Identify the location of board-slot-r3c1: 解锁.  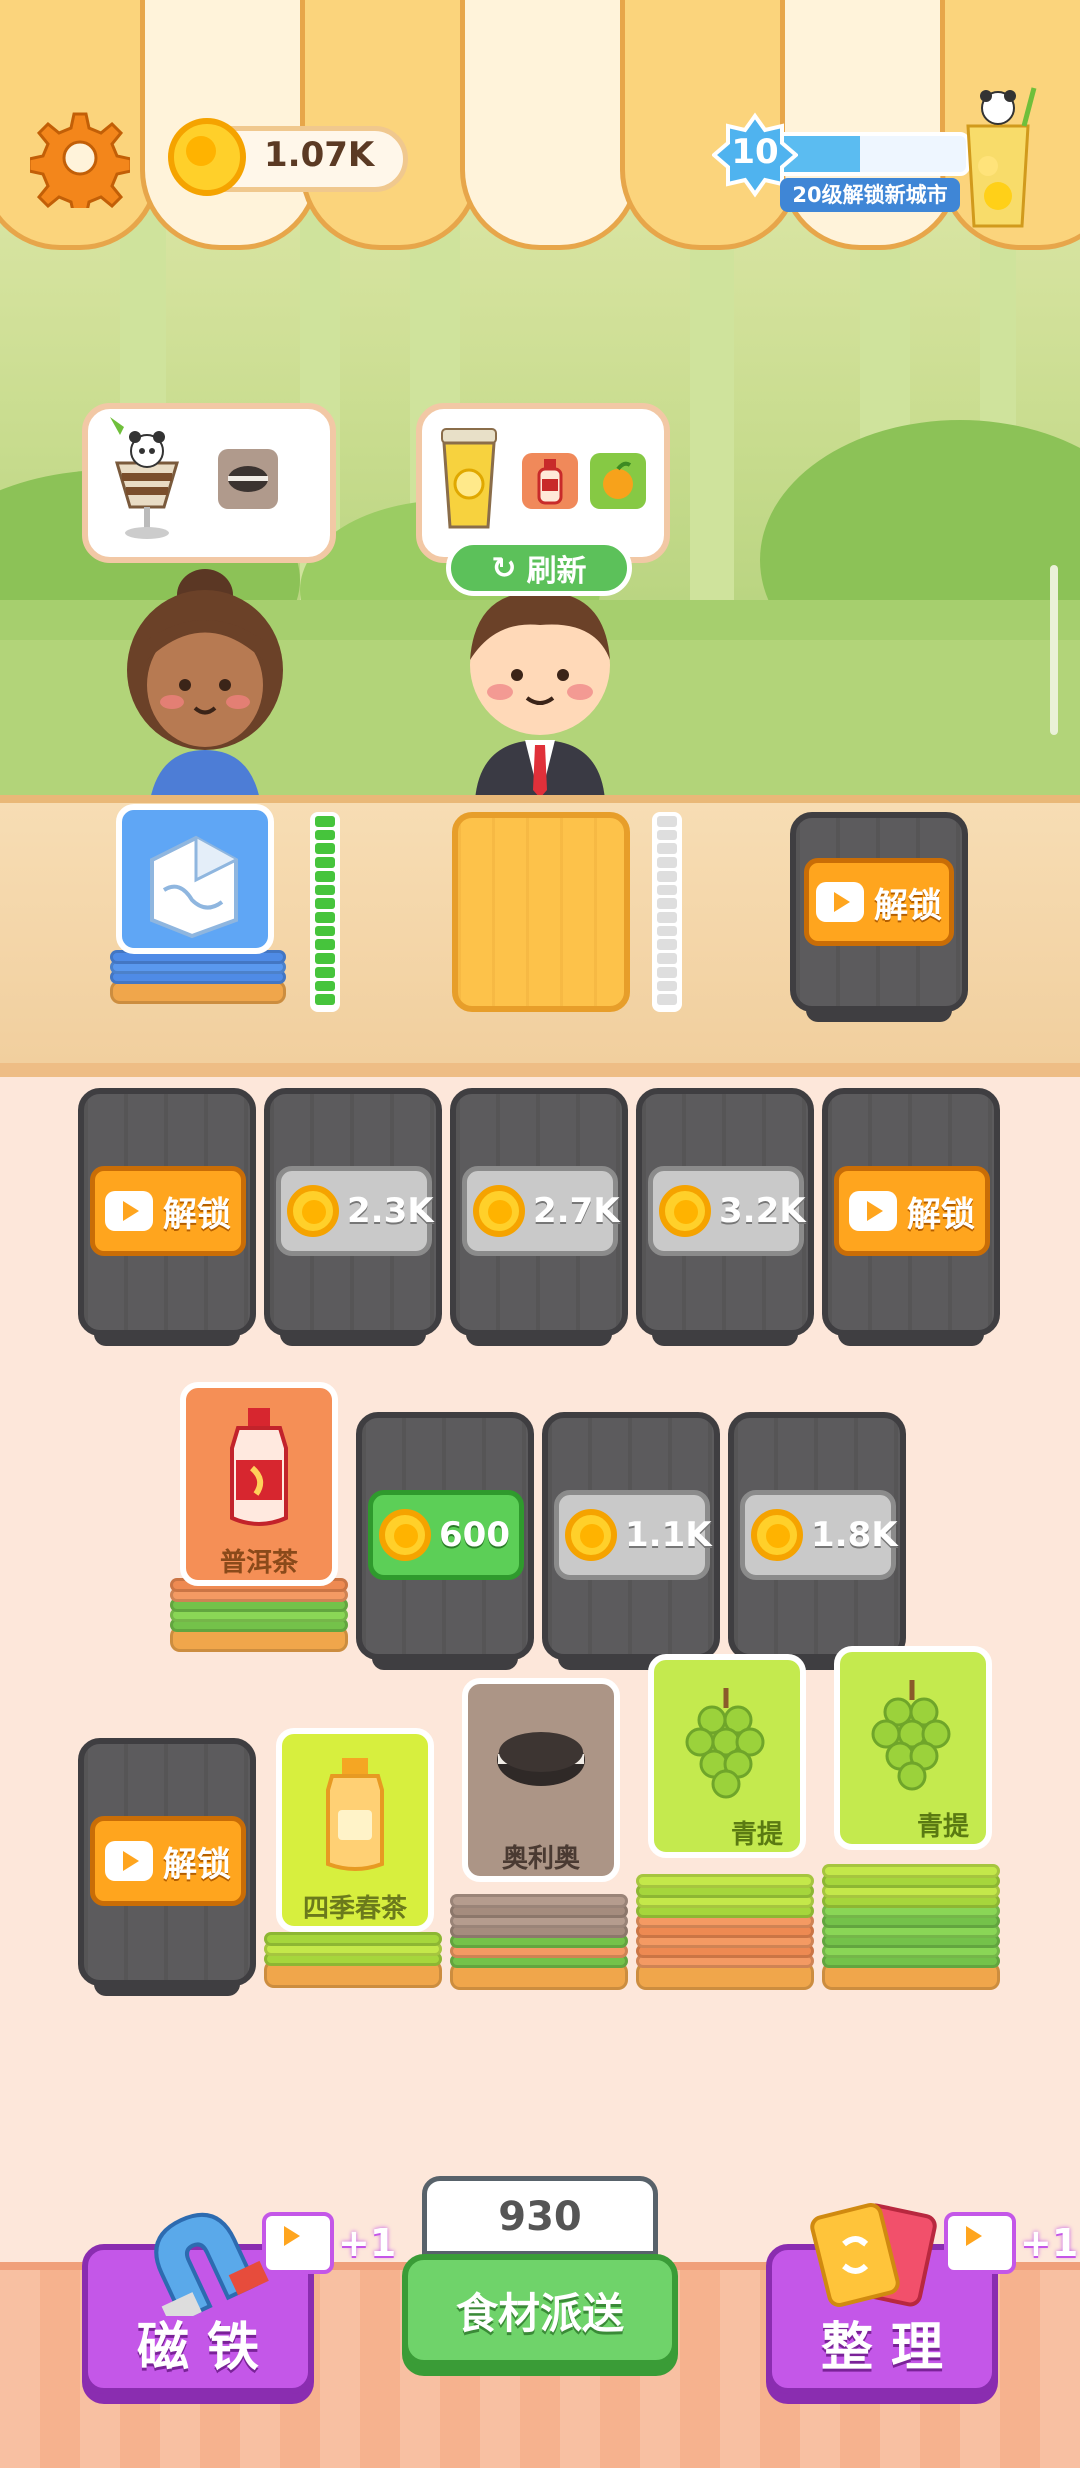
(167, 1867).